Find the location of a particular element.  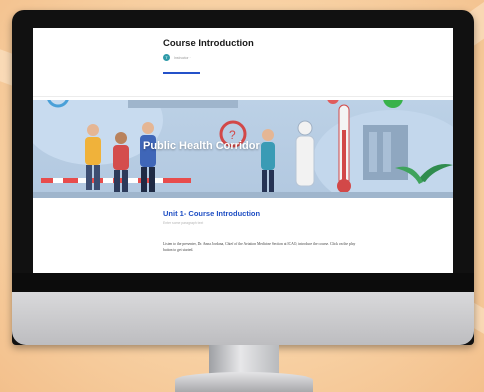

author-meta: T Instructor · is located at coordinates (177, 57).